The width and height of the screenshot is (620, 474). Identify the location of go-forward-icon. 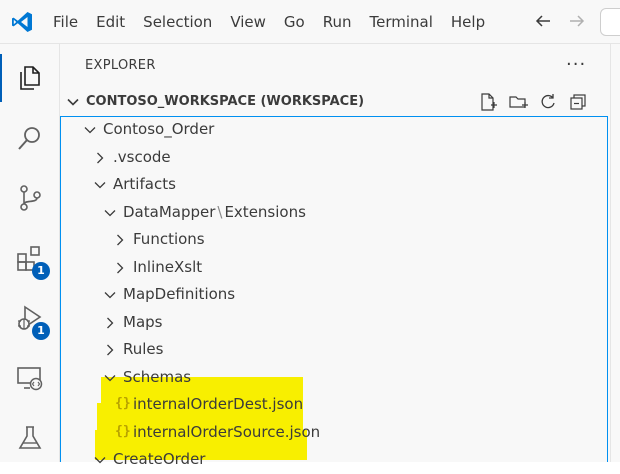
(577, 21).